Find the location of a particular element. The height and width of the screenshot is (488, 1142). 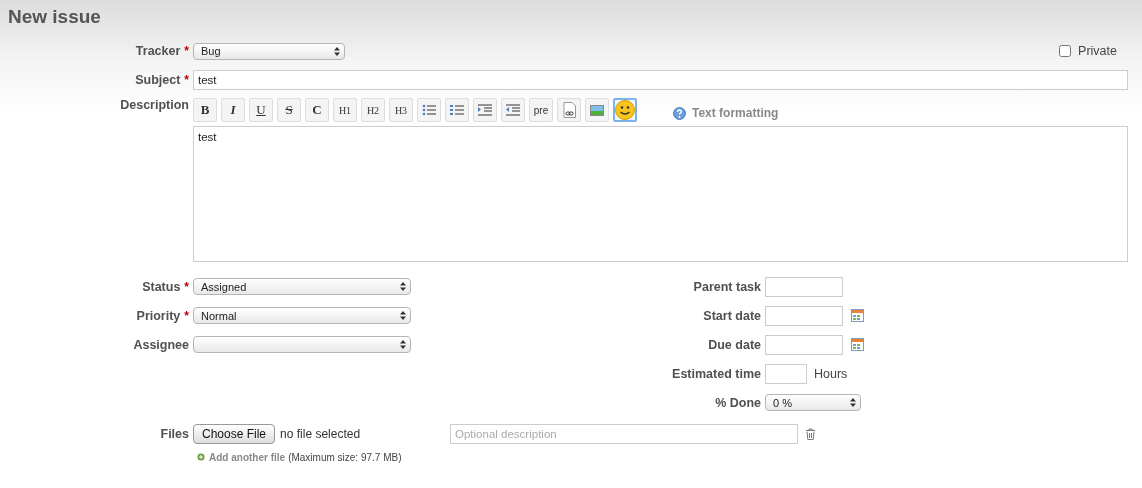

toolbar-button: H1 is located at coordinates (345, 110).